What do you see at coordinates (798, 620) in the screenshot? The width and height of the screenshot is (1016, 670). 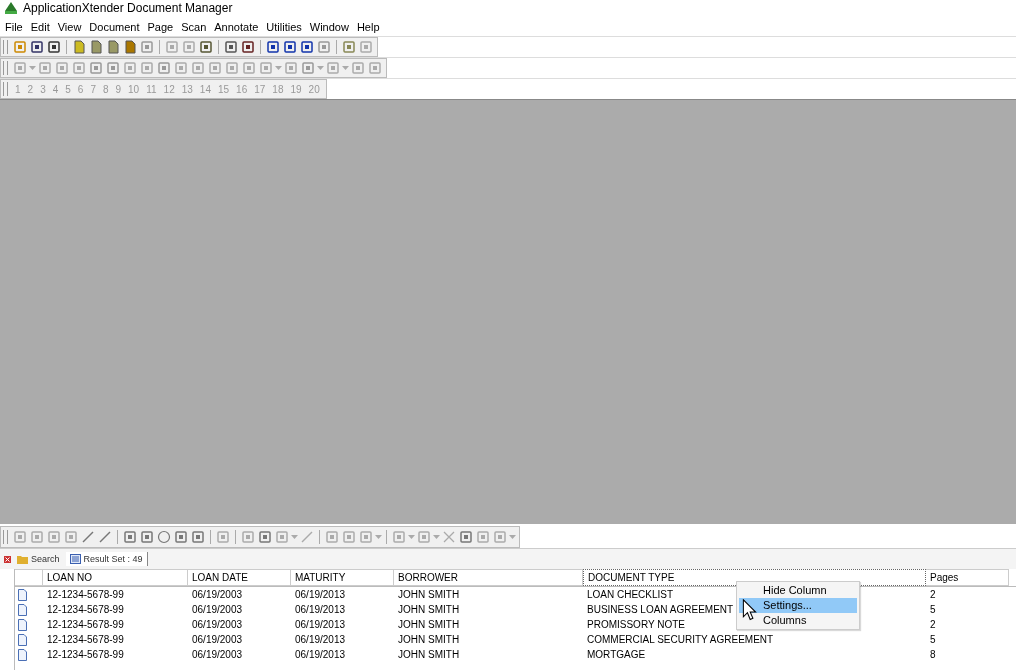 I see `menu-item: Columns` at bounding box center [798, 620].